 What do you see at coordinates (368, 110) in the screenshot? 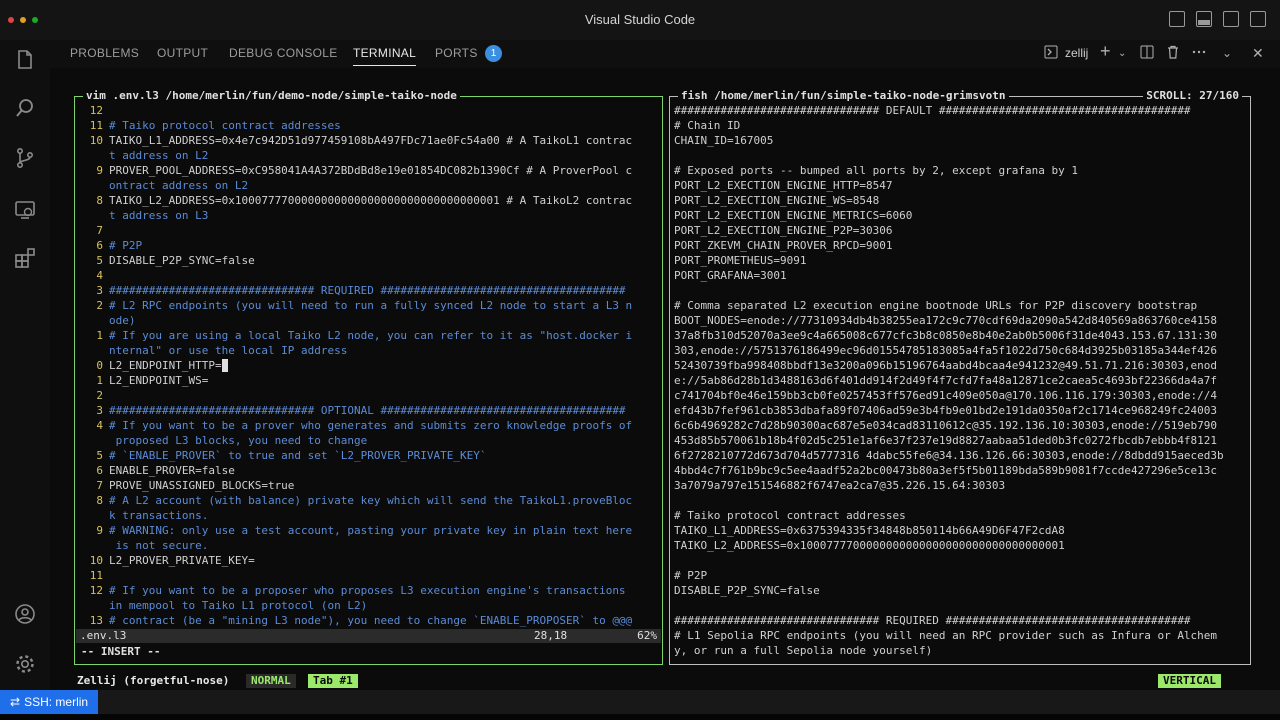
I see `vim-line: 12` at bounding box center [368, 110].